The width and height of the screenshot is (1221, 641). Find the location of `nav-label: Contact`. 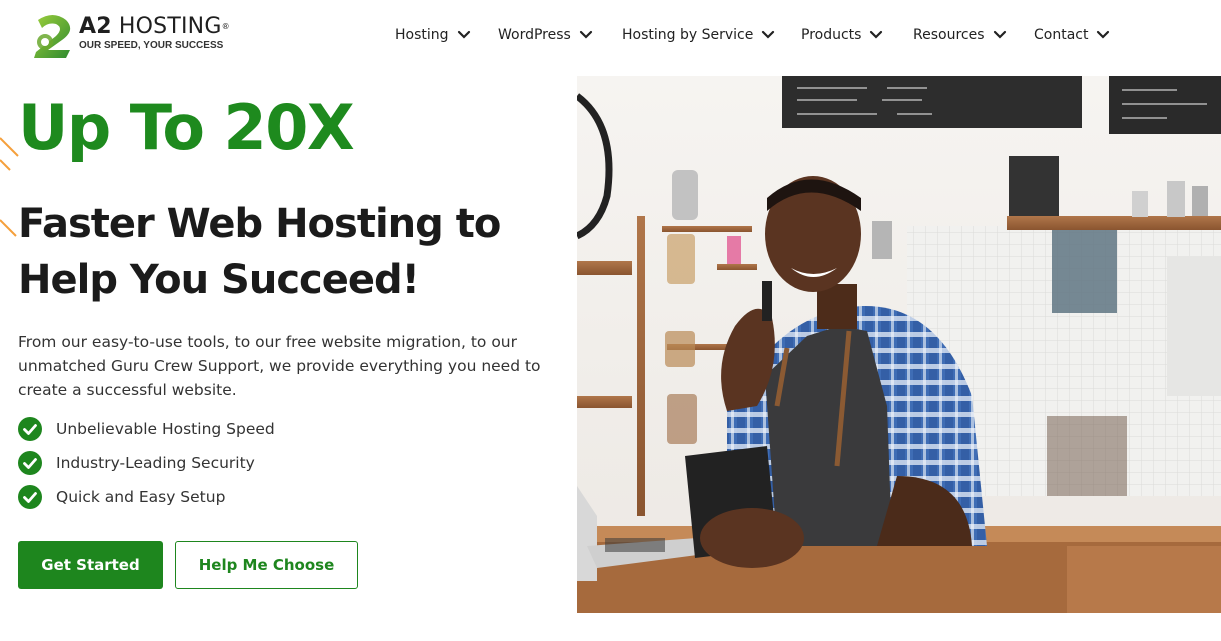

nav-label: Contact is located at coordinates (1061, 35).